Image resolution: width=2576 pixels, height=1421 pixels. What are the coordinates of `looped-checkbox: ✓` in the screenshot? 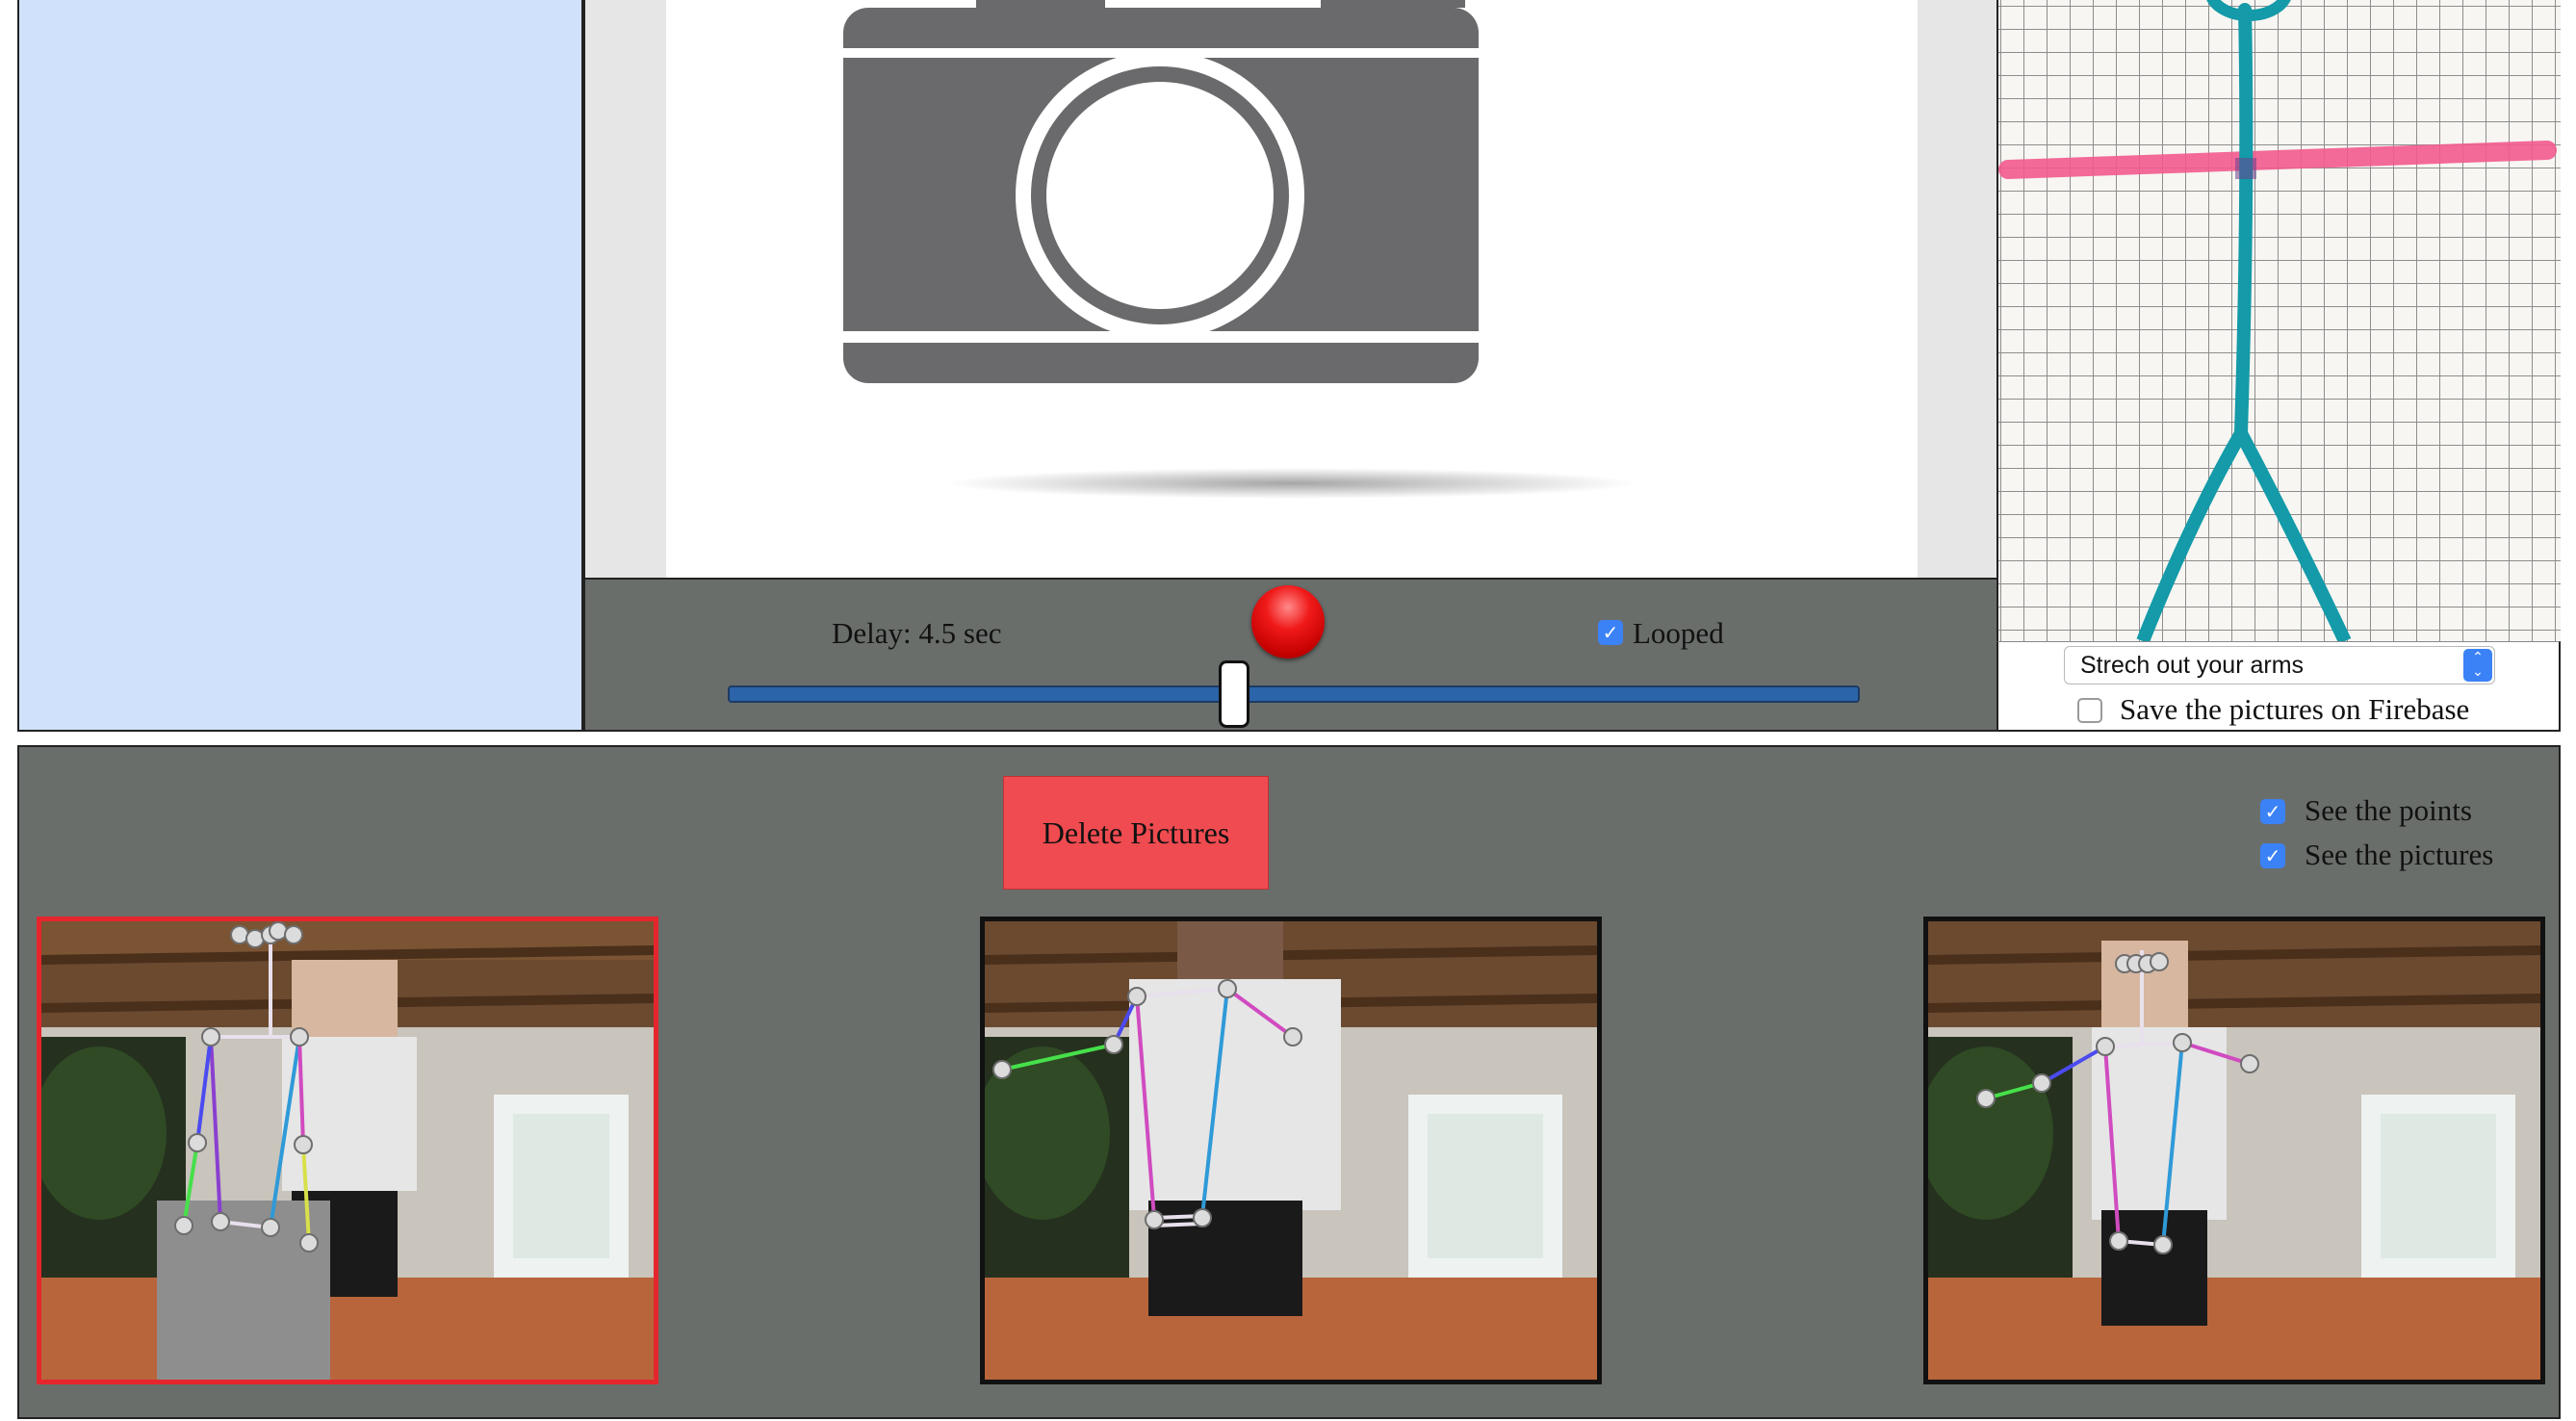 It's located at (1610, 632).